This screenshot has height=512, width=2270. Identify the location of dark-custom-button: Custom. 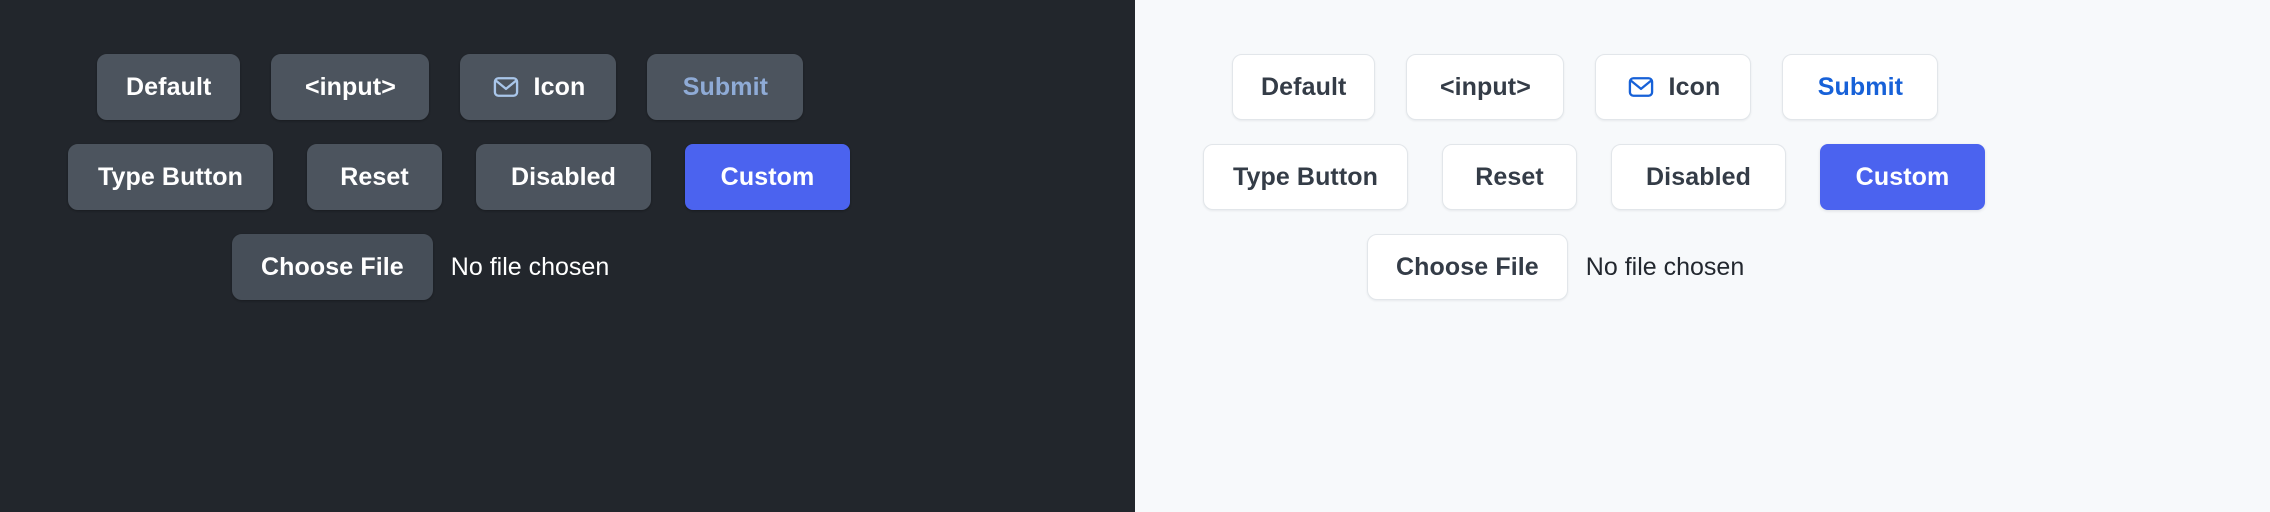
(767, 177).